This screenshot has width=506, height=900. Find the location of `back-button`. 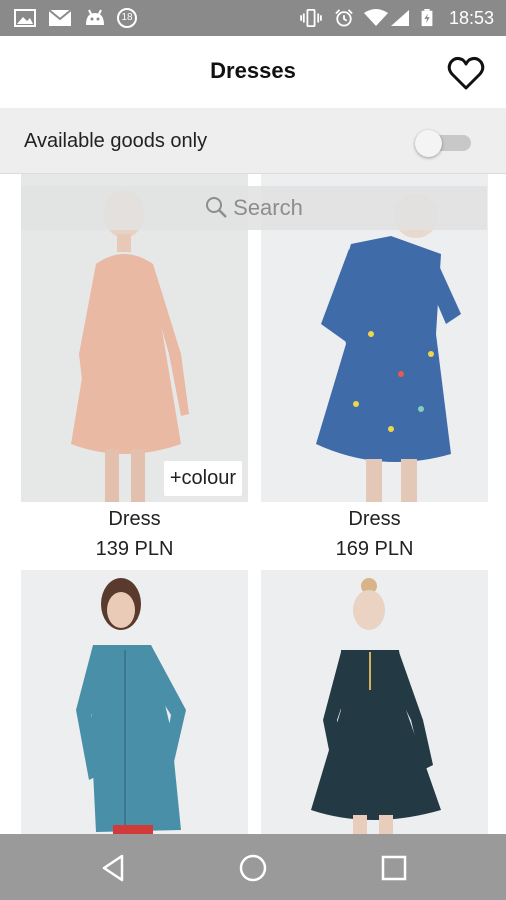

back-button is located at coordinates (114, 868).